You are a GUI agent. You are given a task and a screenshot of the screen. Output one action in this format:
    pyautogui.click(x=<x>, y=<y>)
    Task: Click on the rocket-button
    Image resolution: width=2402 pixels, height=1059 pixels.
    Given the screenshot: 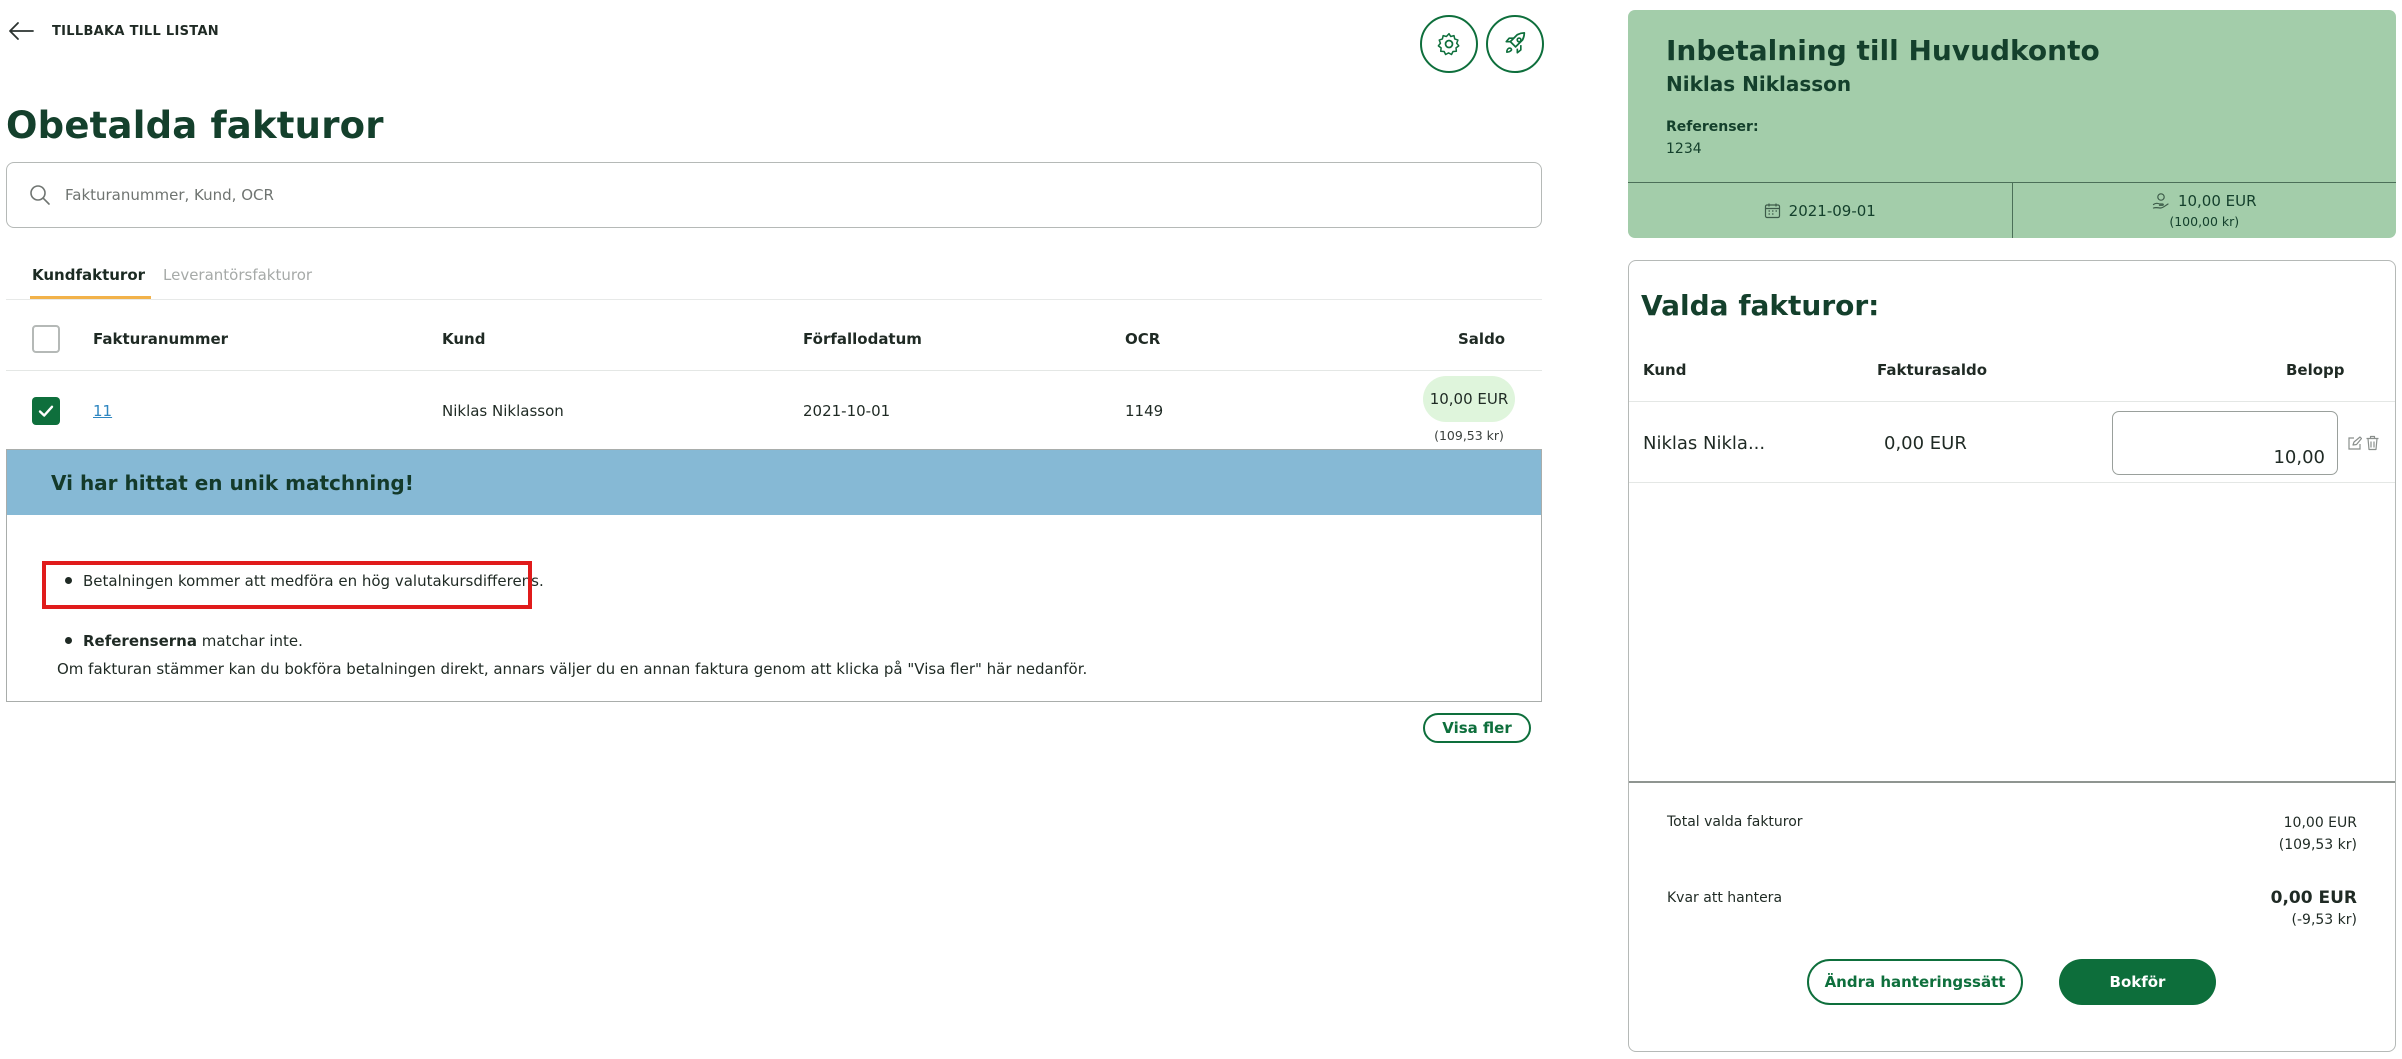 What is the action you would take?
    pyautogui.click(x=1515, y=44)
    